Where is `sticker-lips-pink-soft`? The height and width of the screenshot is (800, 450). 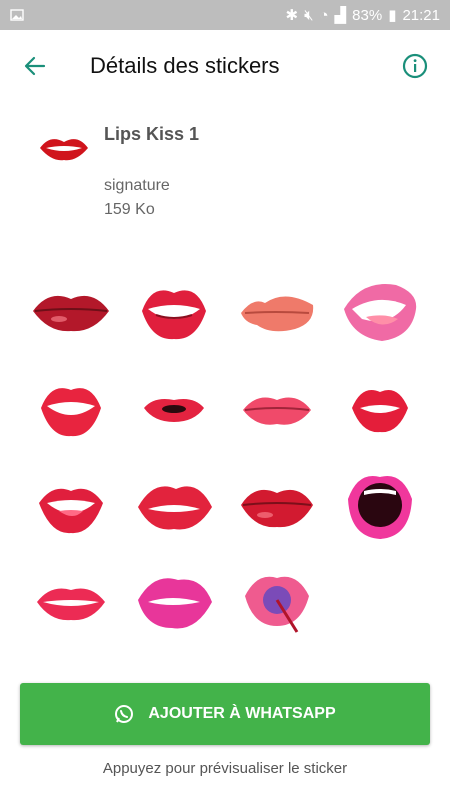 sticker-lips-pink-soft is located at coordinates (276, 407).